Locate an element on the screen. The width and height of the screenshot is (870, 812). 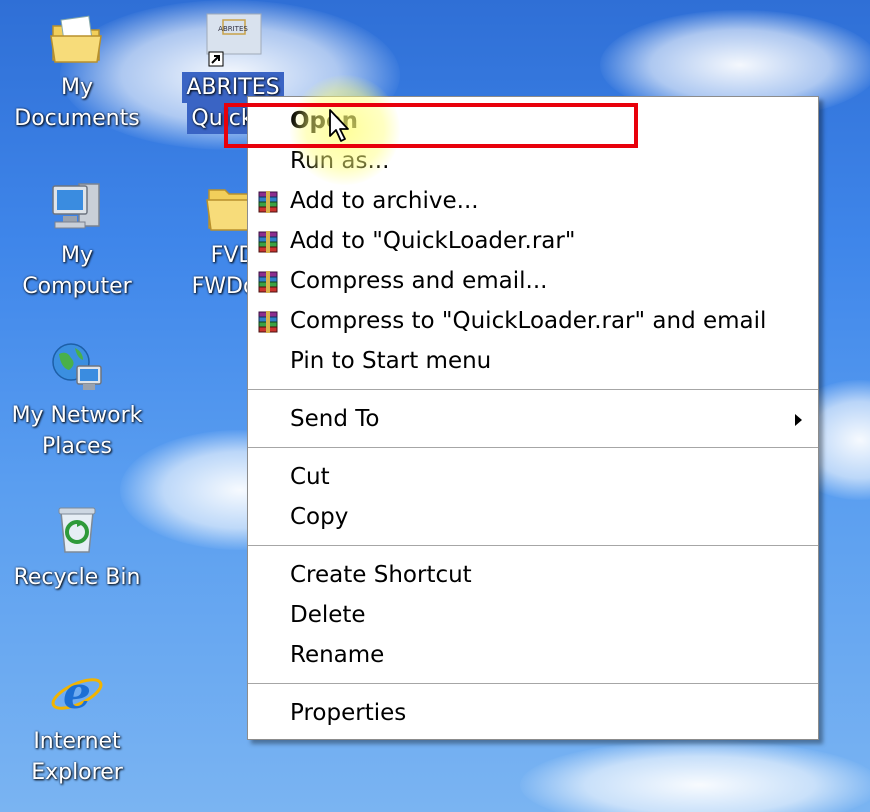
submenu-arrow-icon is located at coordinates (798, 420).